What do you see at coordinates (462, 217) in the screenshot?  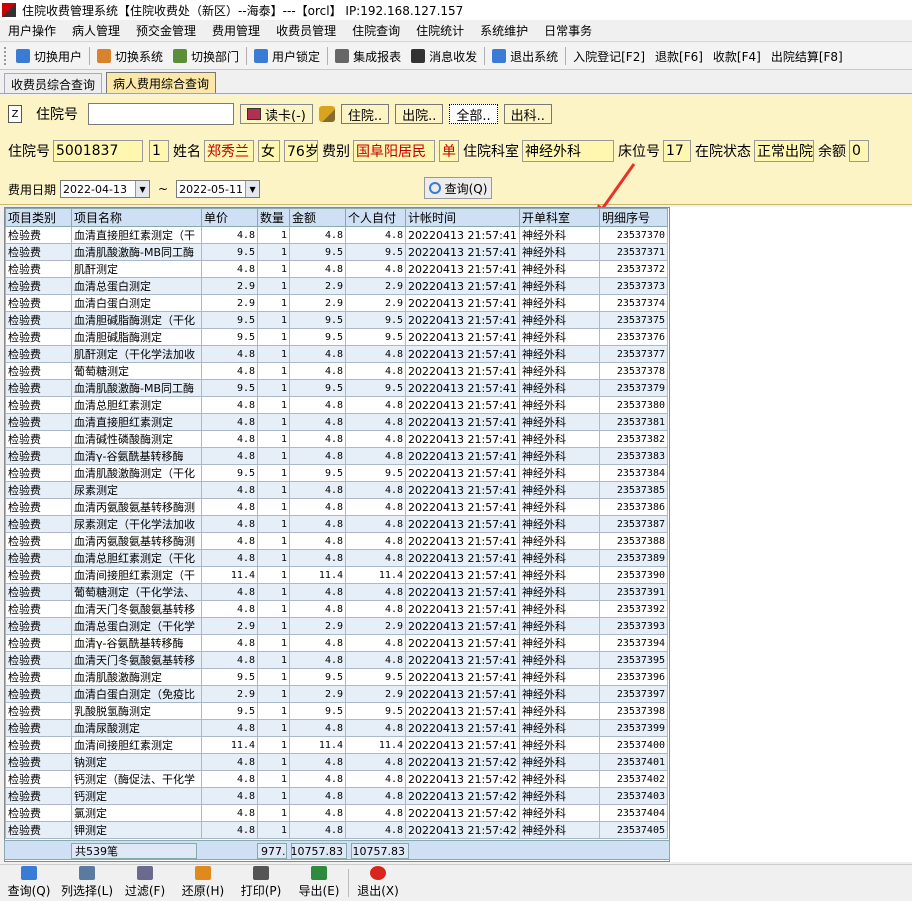 I see `column-header-6: 计帐时间` at bounding box center [462, 217].